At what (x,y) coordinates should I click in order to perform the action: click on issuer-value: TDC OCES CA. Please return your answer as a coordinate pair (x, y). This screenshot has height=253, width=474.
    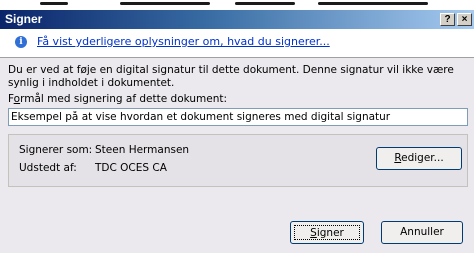
    Looking at the image, I should click on (131, 168).